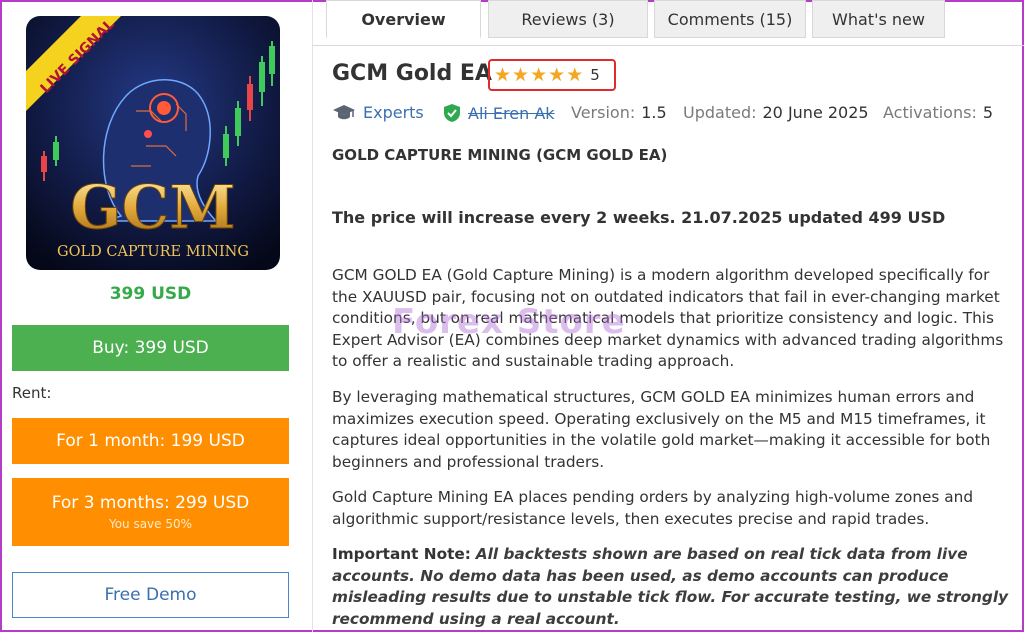  What do you see at coordinates (32, 393) in the screenshot?
I see `rent-label: Rent:` at bounding box center [32, 393].